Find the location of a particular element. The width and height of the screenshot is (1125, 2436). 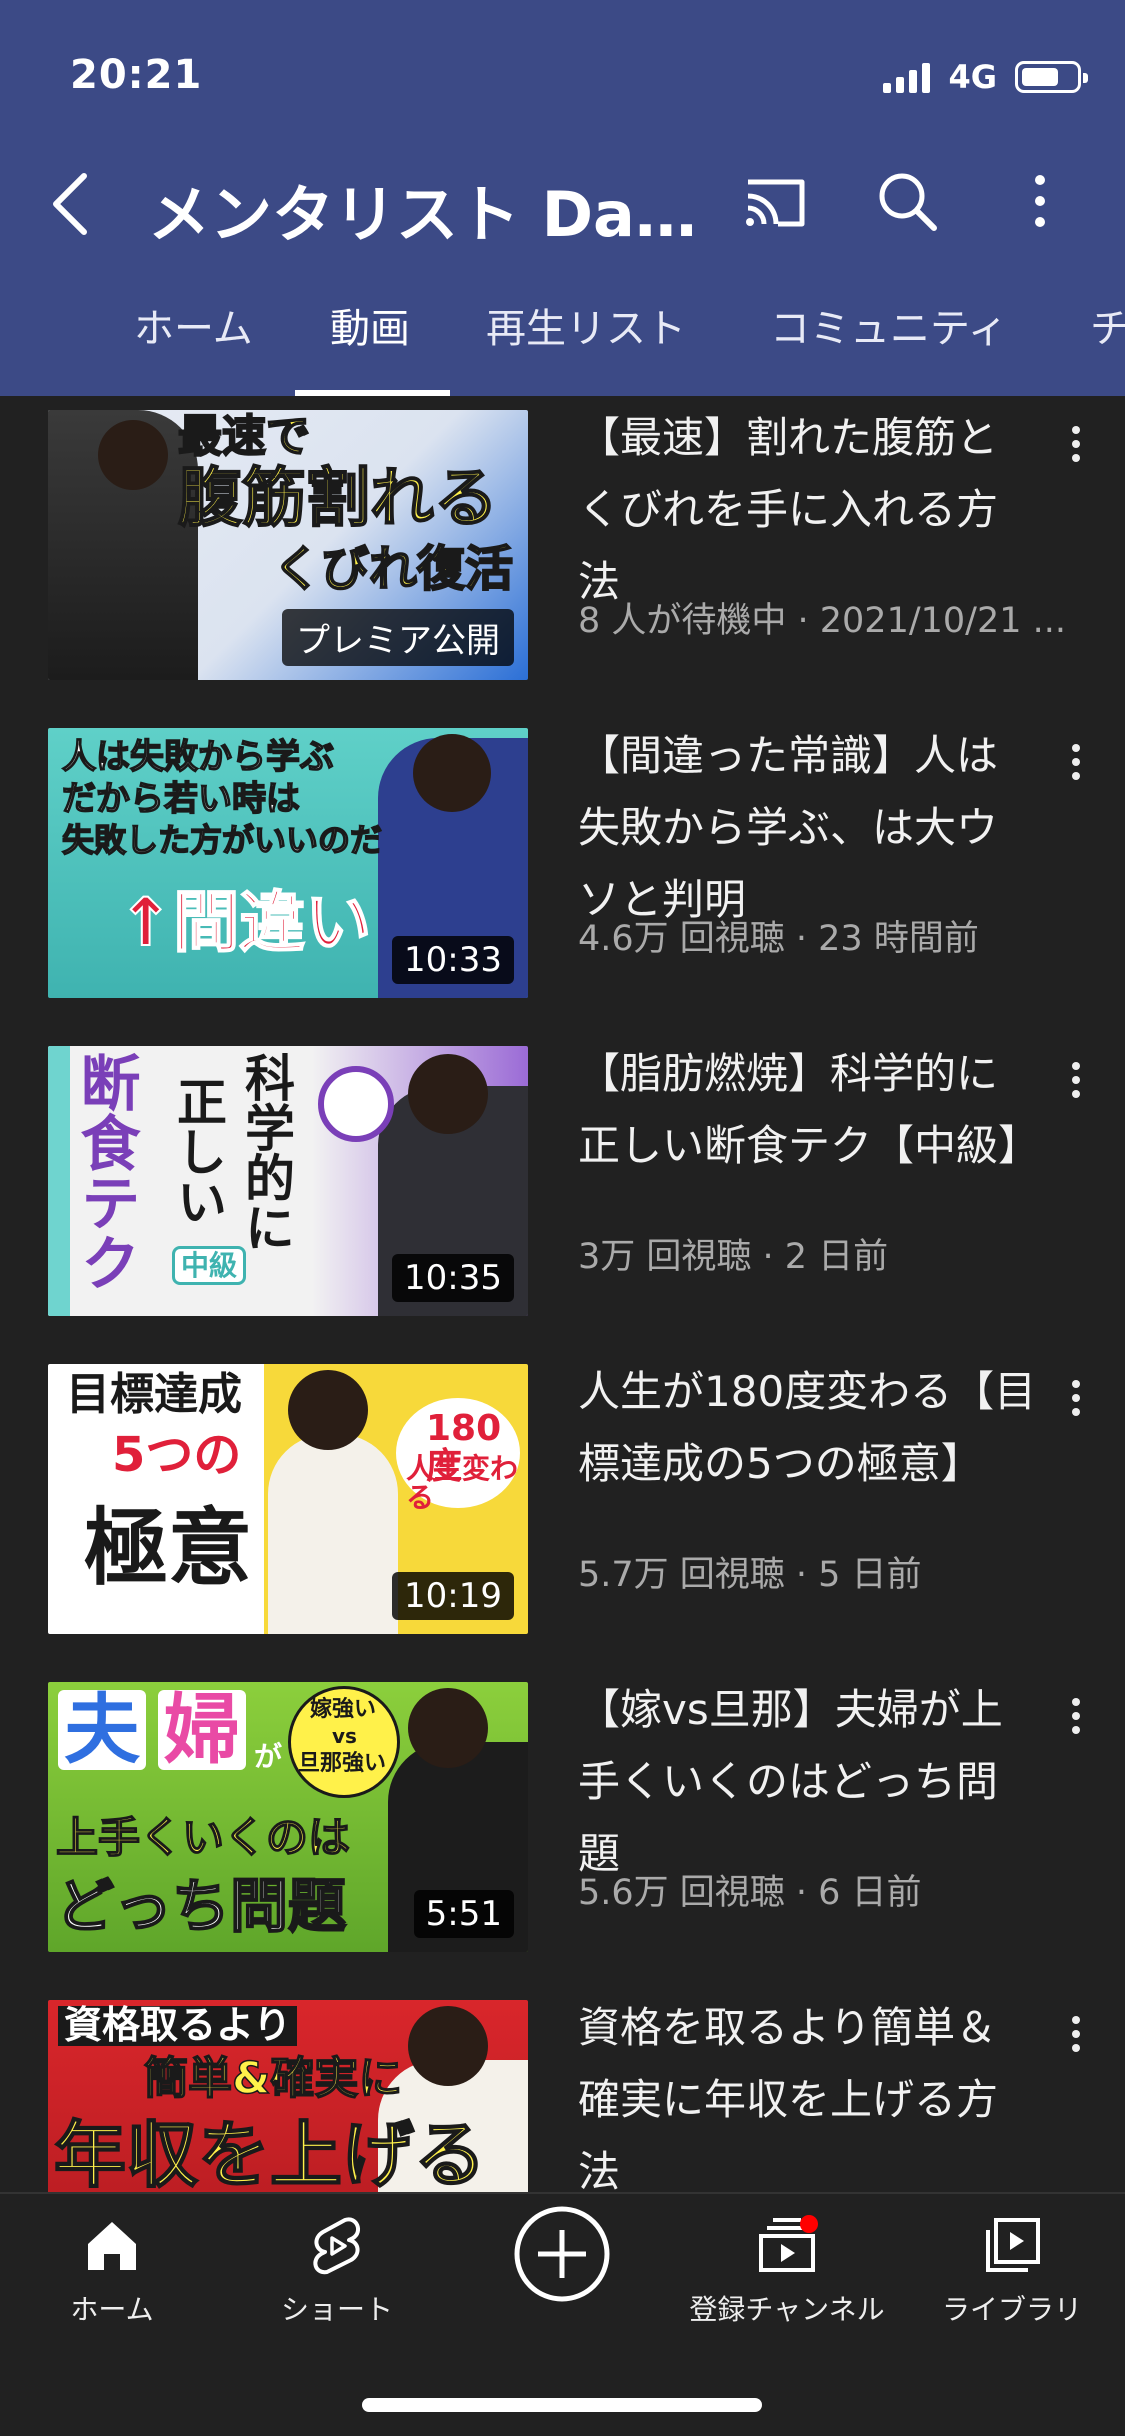

nav-library: ライブラリ is located at coordinates (1012, 2271).